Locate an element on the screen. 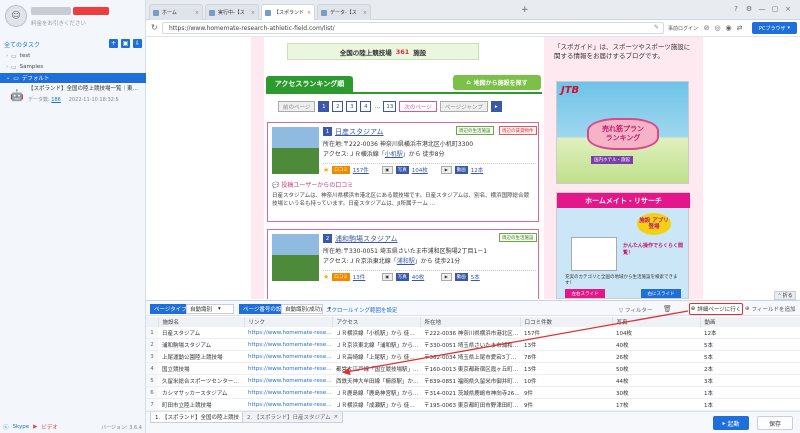 Image resolution: width=800 pixels, height=433 pixels. table-cell: 上尾運動公園陸上競技場 is located at coordinates (201, 357).